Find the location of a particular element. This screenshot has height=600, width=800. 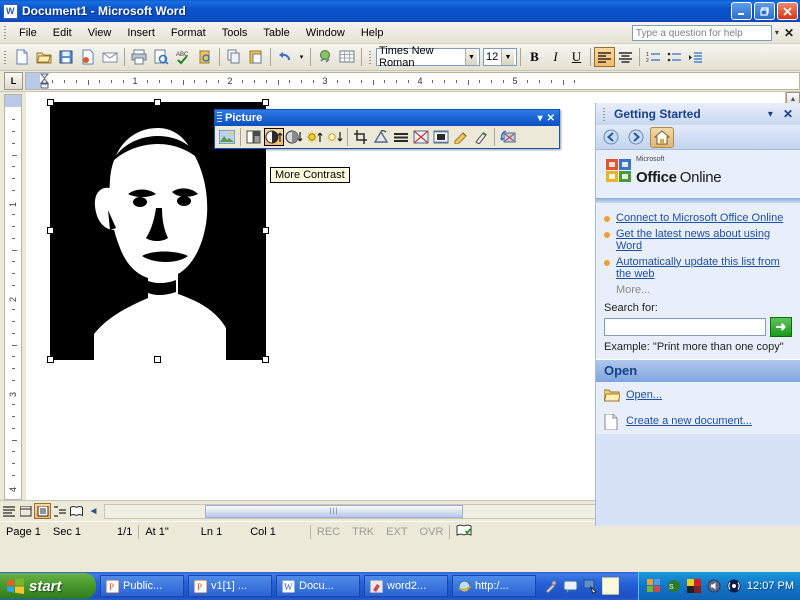

messenger-icon is located at coordinates (570, 586).